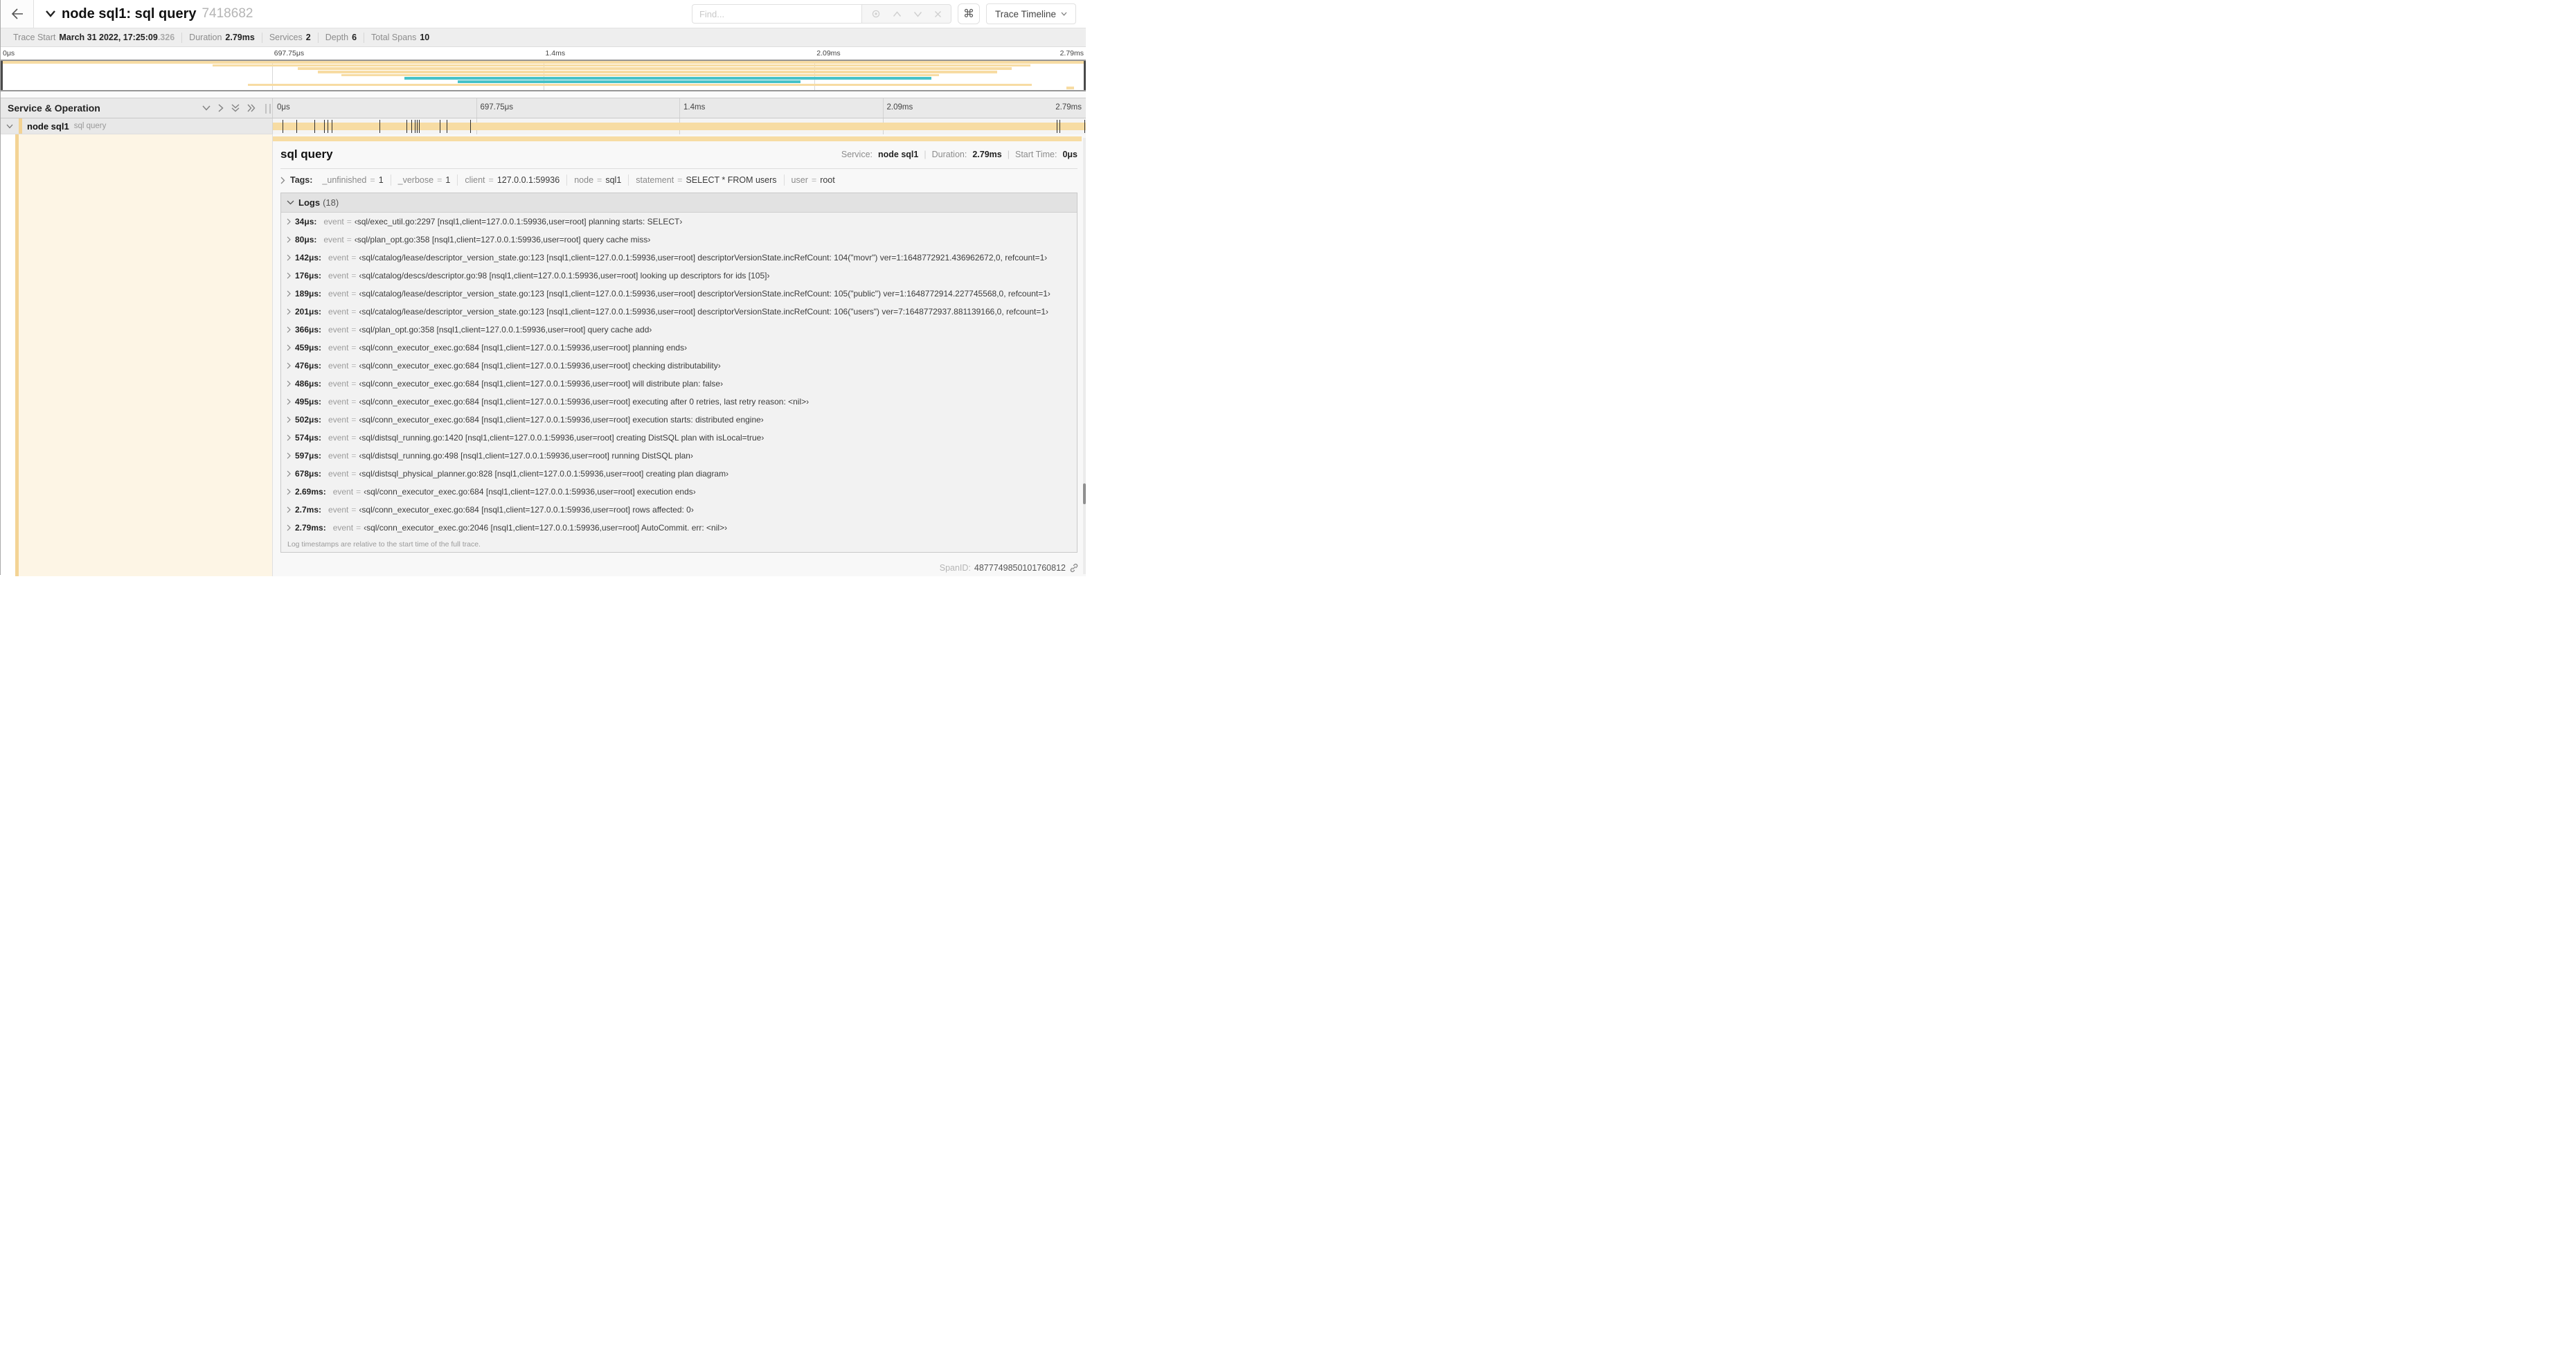 The height and width of the screenshot is (1363, 2576). Describe the element at coordinates (968, 13) in the screenshot. I see `keyboard-shortcuts-button: ⌘` at that location.